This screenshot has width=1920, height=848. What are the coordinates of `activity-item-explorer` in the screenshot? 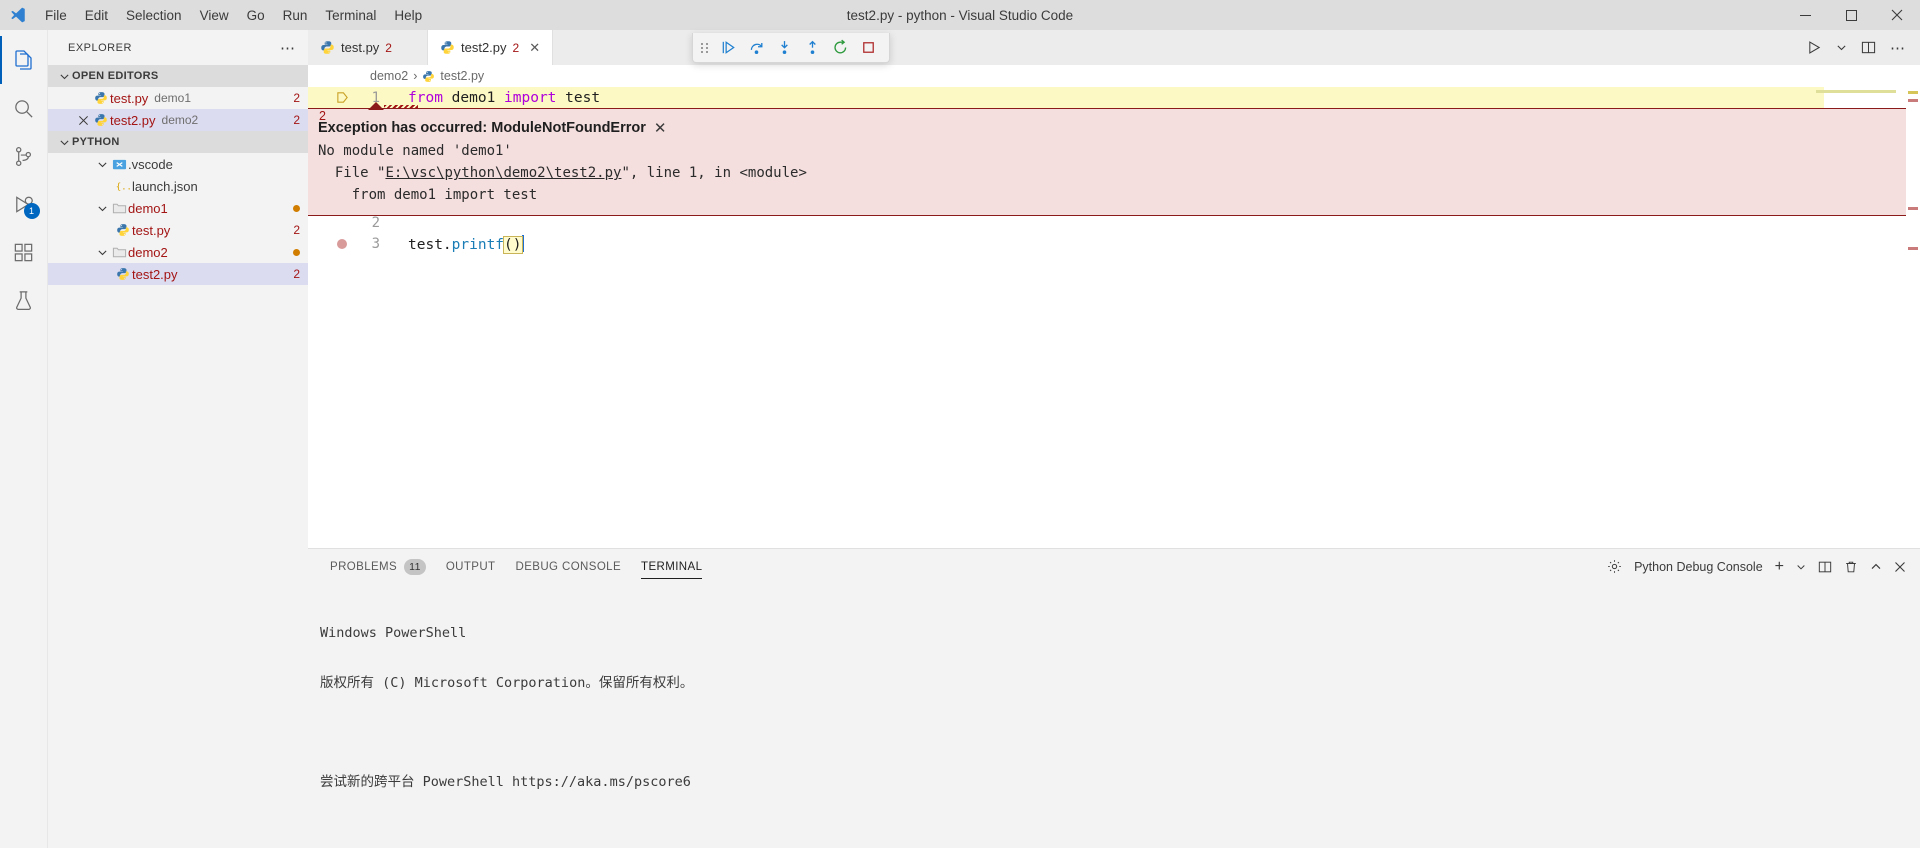 It's located at (24, 60).